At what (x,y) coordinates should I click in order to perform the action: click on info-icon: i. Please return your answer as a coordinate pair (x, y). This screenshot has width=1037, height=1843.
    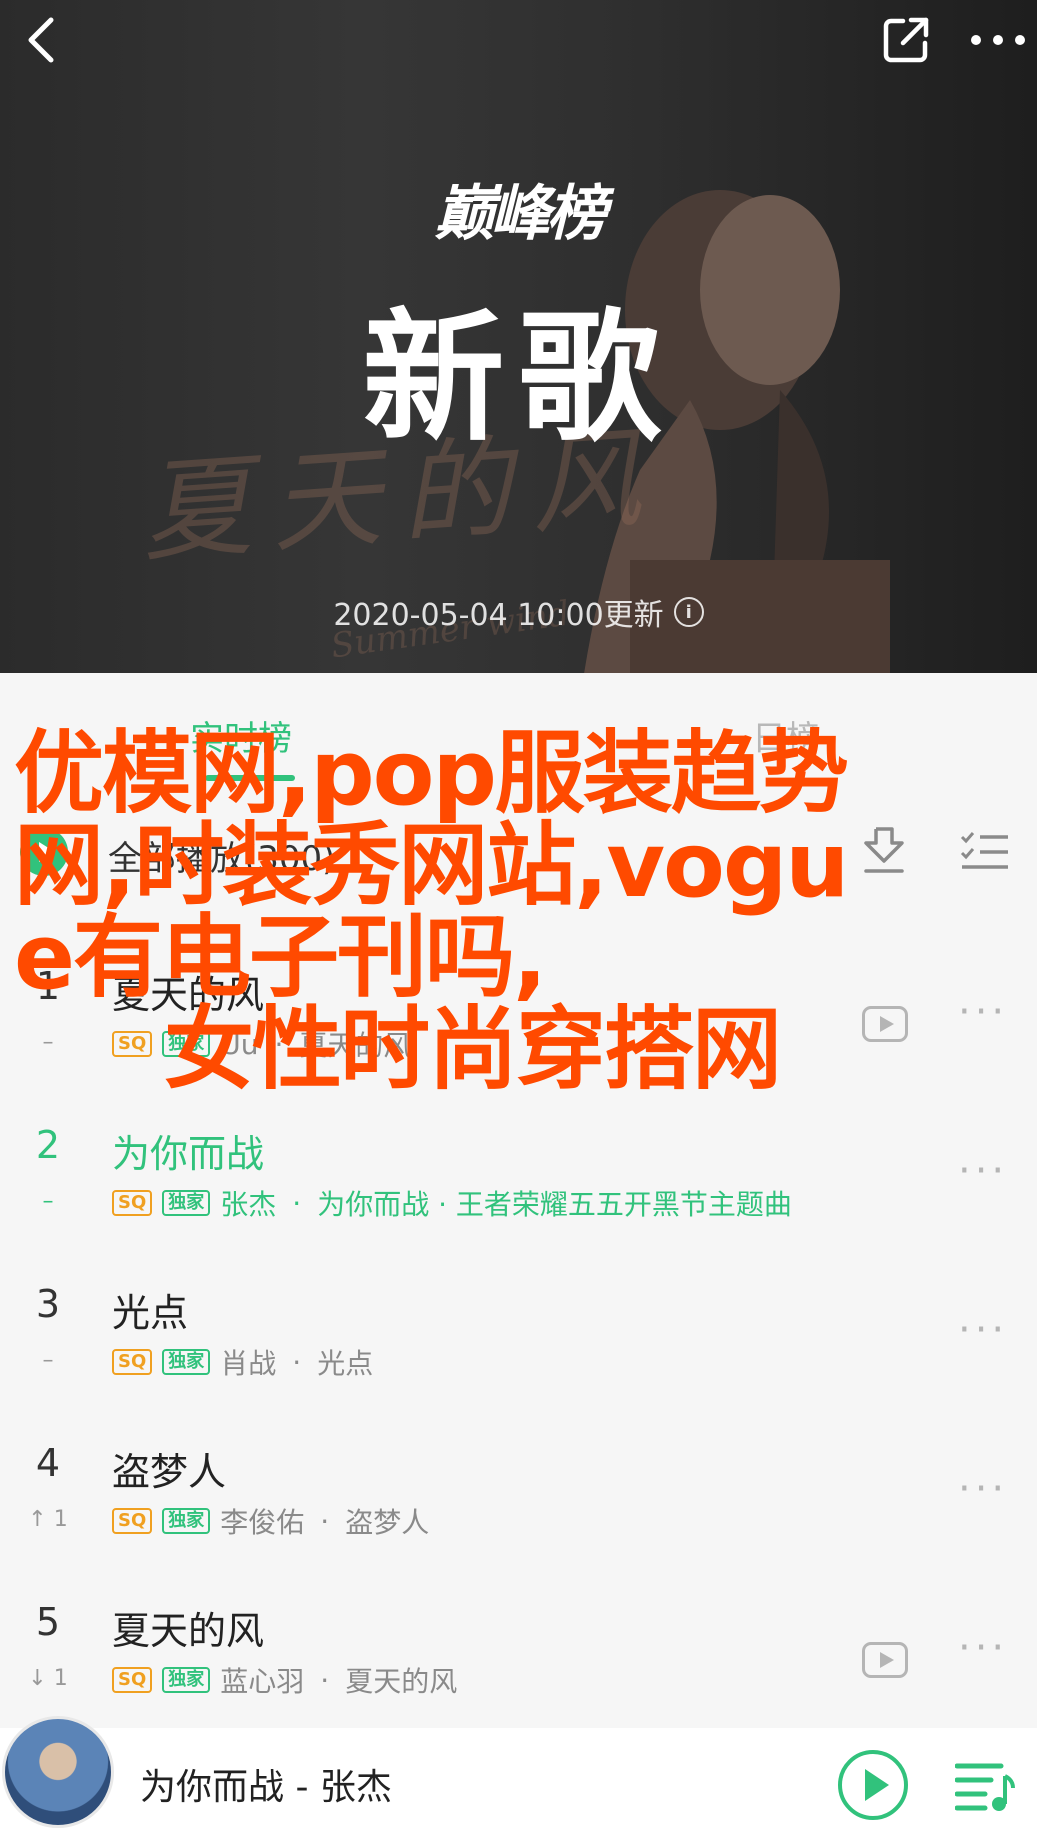
    Looking at the image, I should click on (688, 612).